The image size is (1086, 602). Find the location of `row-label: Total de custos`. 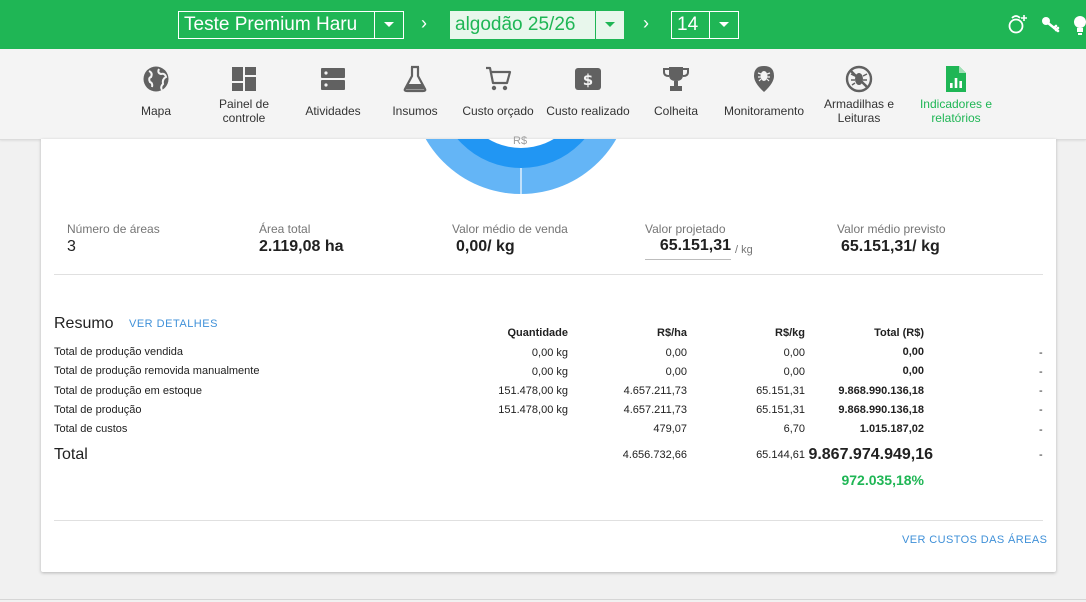

row-label: Total de custos is located at coordinates (91, 429).